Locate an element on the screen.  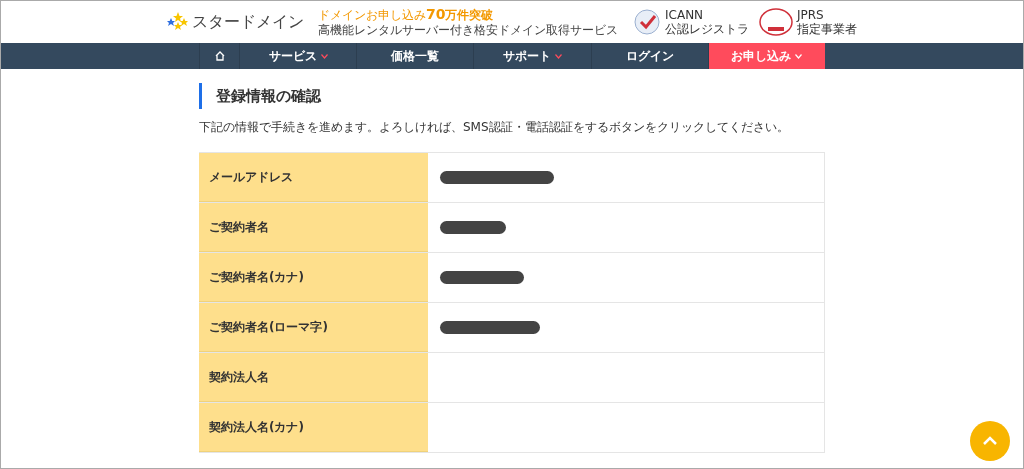
description: 下記の情報で手続きを進めます。よろしければ、SMS認証・電話認証をするボタンをクリックしてください。 is located at coordinates (494, 127).